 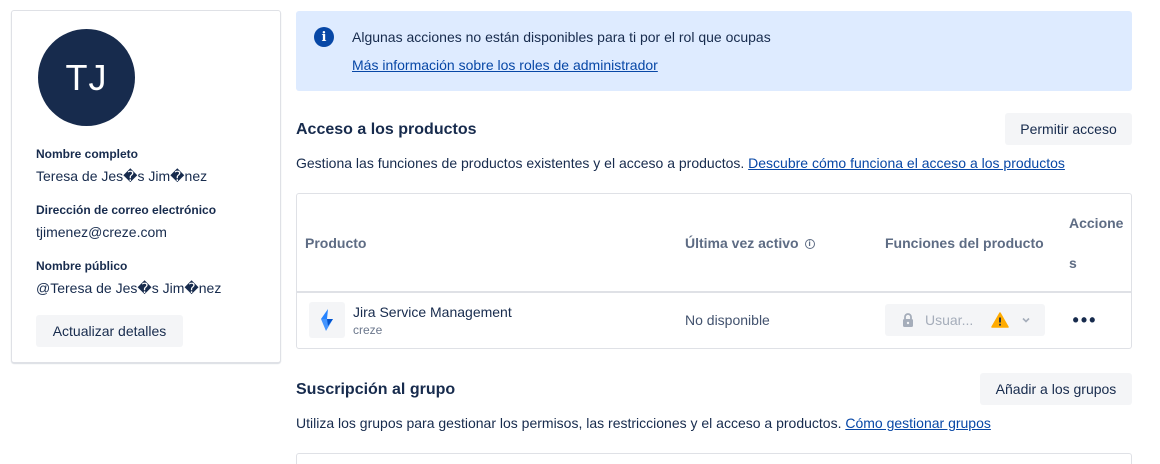 What do you see at coordinates (126, 210) in the screenshot?
I see `email-label: Dirección de correo electrónico` at bounding box center [126, 210].